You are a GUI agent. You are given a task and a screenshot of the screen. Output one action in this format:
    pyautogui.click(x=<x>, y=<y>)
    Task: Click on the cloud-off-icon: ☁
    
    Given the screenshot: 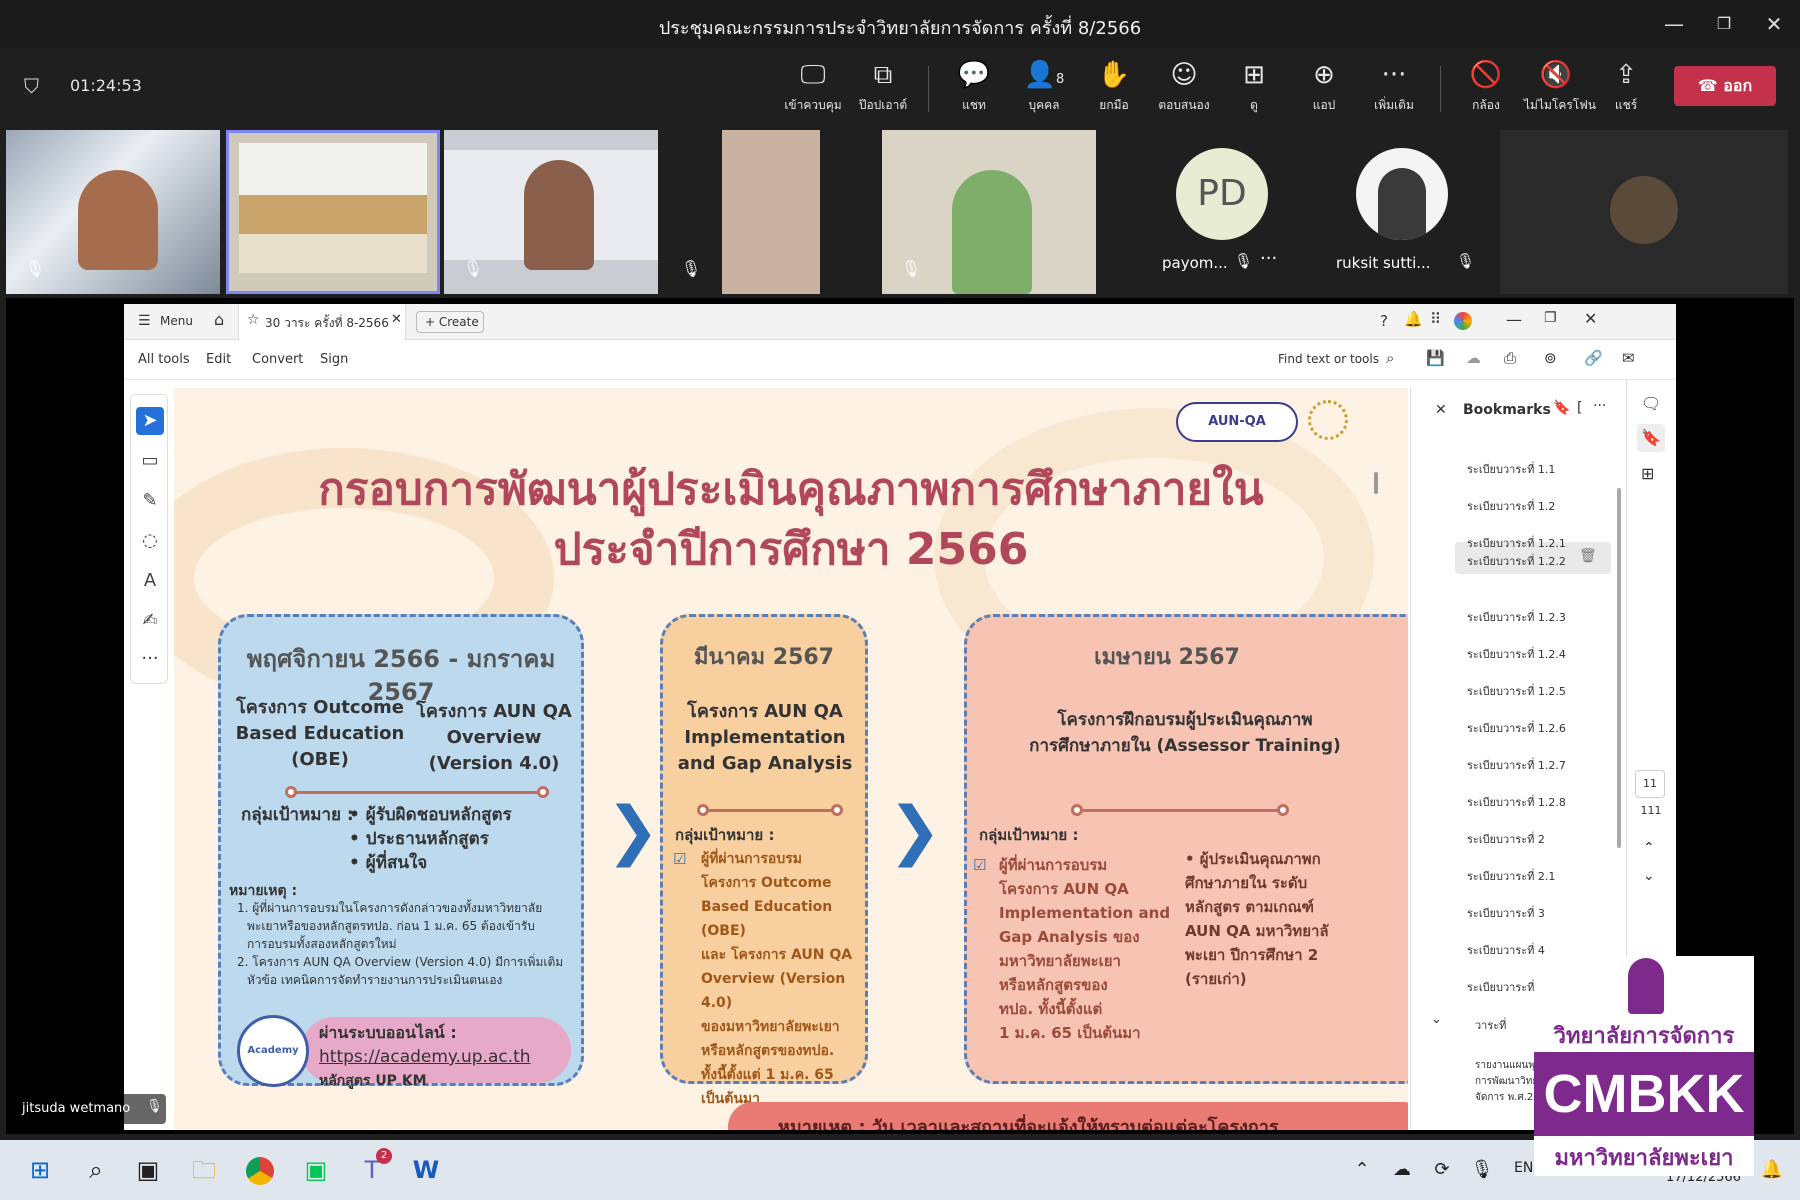 What is the action you would take?
    pyautogui.click(x=1402, y=1170)
    